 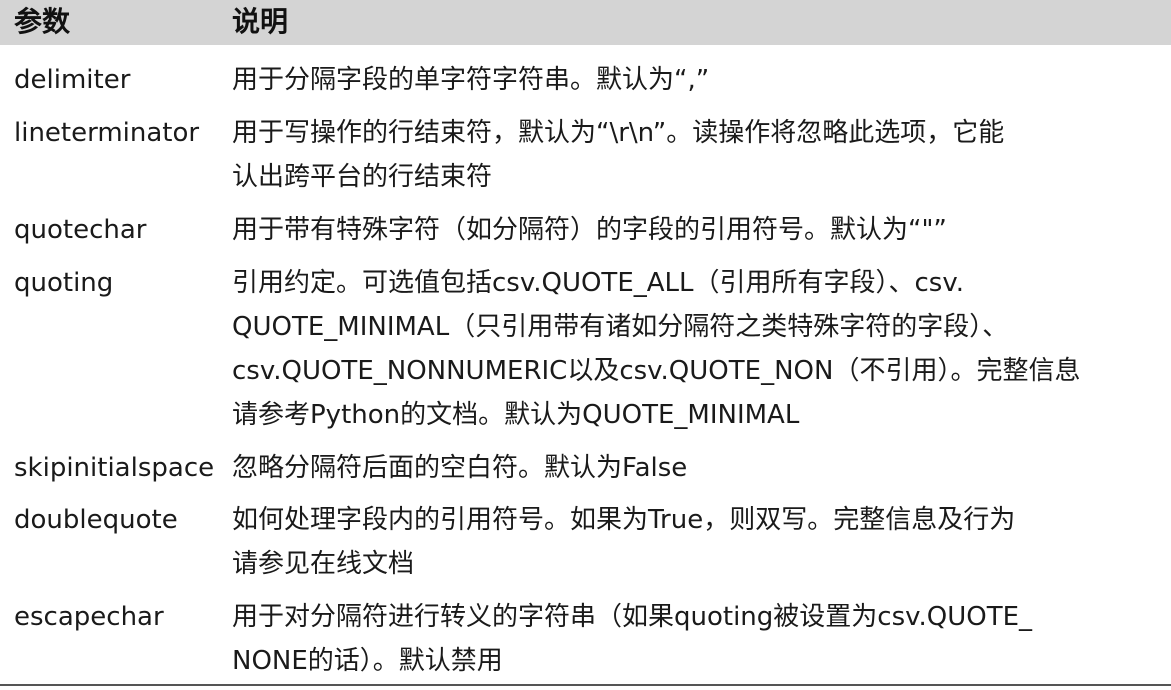 I want to click on description-line: 用于写操作的行结束符，默认为“\r\n”。读操作将忽略此选项，它能, so click(x=618, y=133).